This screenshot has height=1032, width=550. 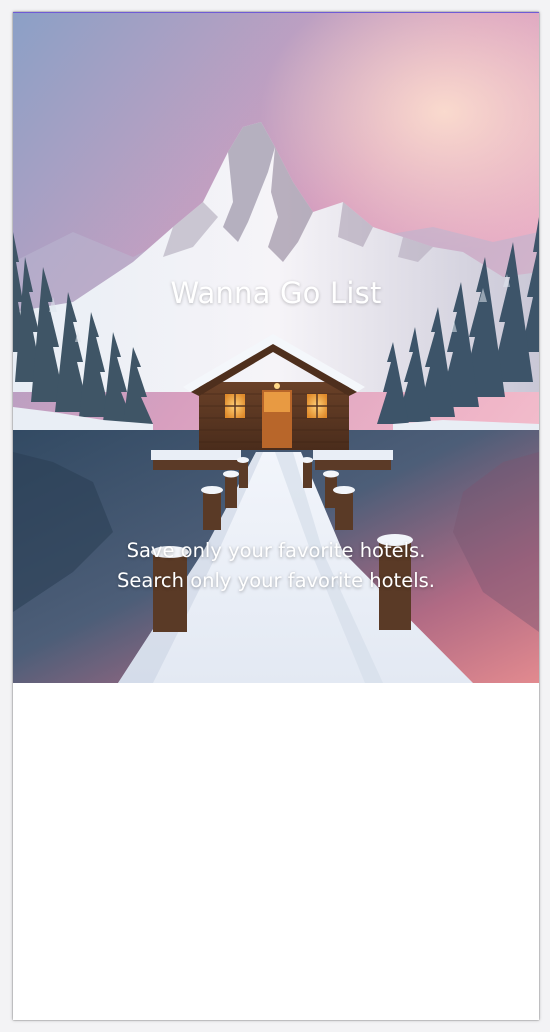 I want to click on app-title: Wanna Go List, so click(x=276, y=293).